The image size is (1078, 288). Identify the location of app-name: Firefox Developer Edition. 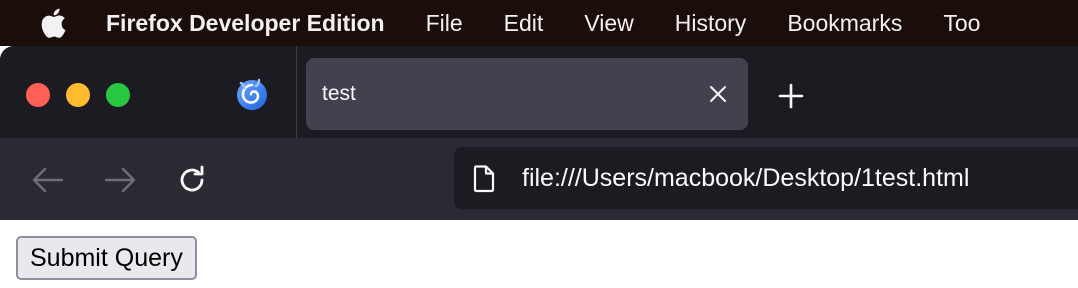
(245, 23).